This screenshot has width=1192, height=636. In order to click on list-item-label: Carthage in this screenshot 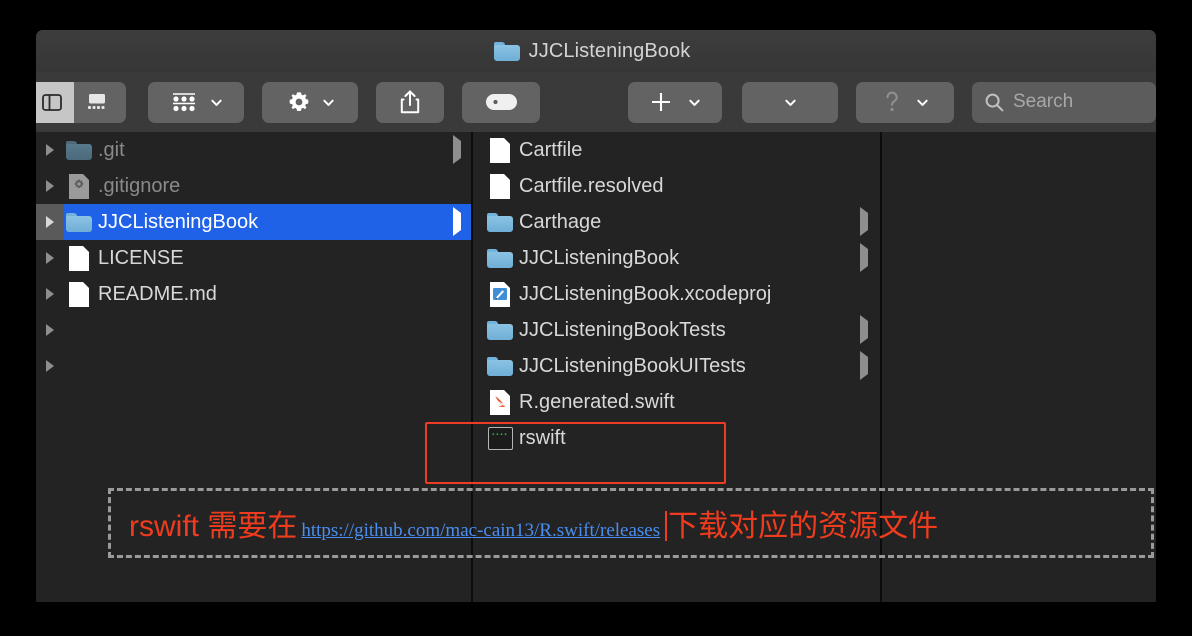, I will do `click(560, 221)`.